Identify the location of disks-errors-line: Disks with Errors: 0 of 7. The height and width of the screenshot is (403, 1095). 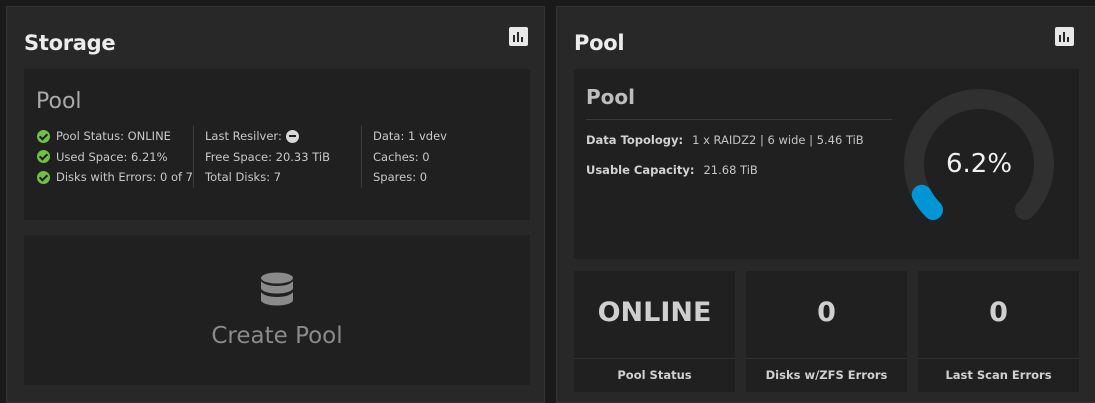
(115, 177).